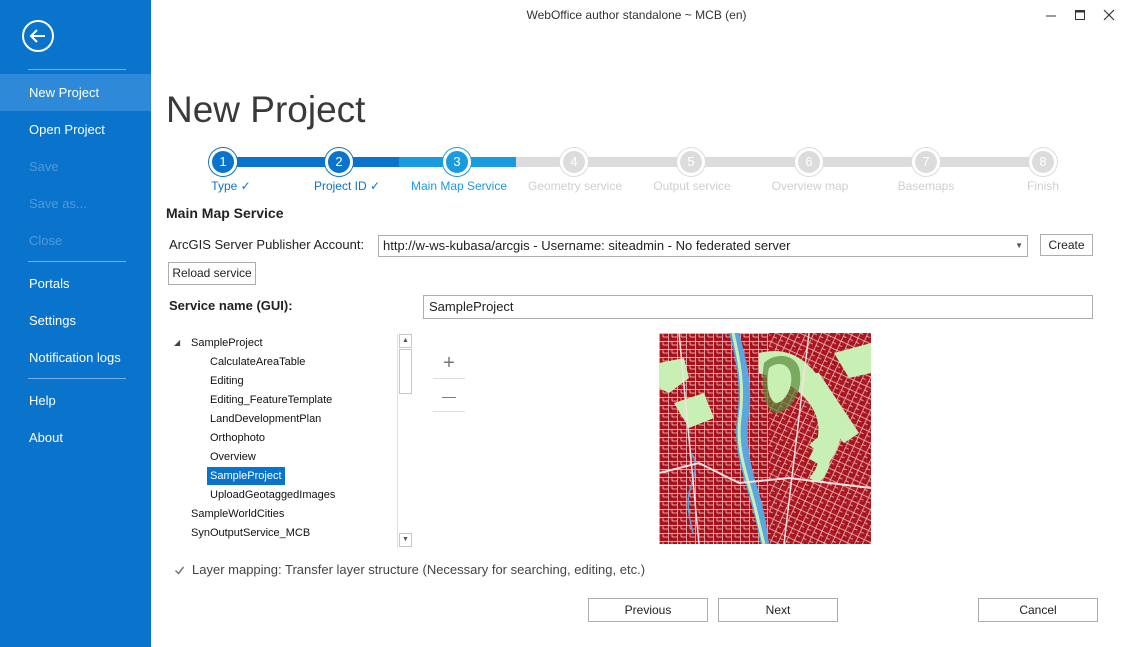  What do you see at coordinates (449, 363) in the screenshot?
I see `zoom-in-button: +` at bounding box center [449, 363].